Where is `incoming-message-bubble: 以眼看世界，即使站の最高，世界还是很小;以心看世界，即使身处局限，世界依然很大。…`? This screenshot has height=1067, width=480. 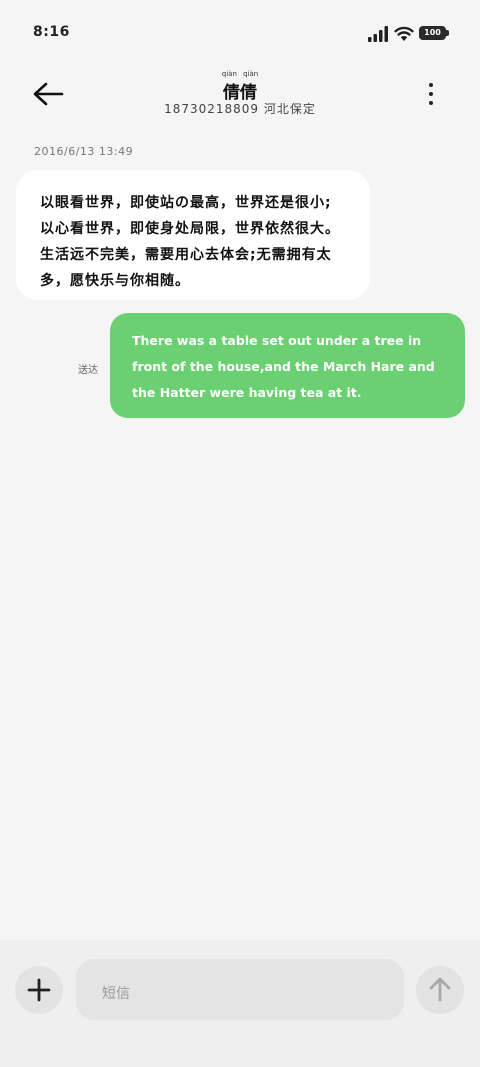
incoming-message-bubble: 以眼看世界，即使站の最高，世界还是很小;以心看世界，即使身处局限，世界依然很大。… is located at coordinates (193, 235).